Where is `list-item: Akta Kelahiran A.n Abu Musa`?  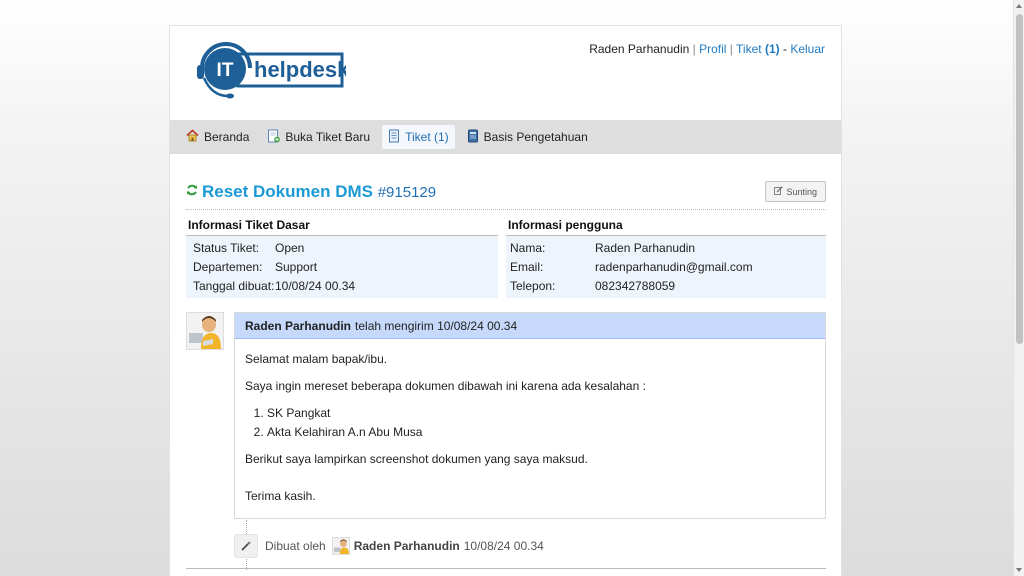
list-item: Akta Kelahiran A.n Abu Musa is located at coordinates (541, 432).